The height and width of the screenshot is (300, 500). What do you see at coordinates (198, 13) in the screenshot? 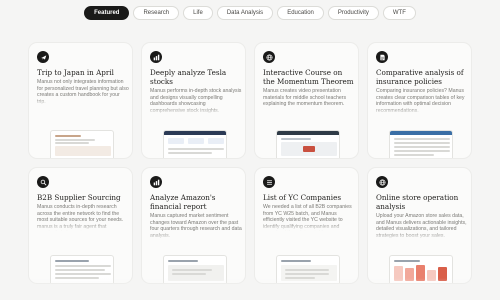
I see `tab-life: Life` at bounding box center [198, 13].